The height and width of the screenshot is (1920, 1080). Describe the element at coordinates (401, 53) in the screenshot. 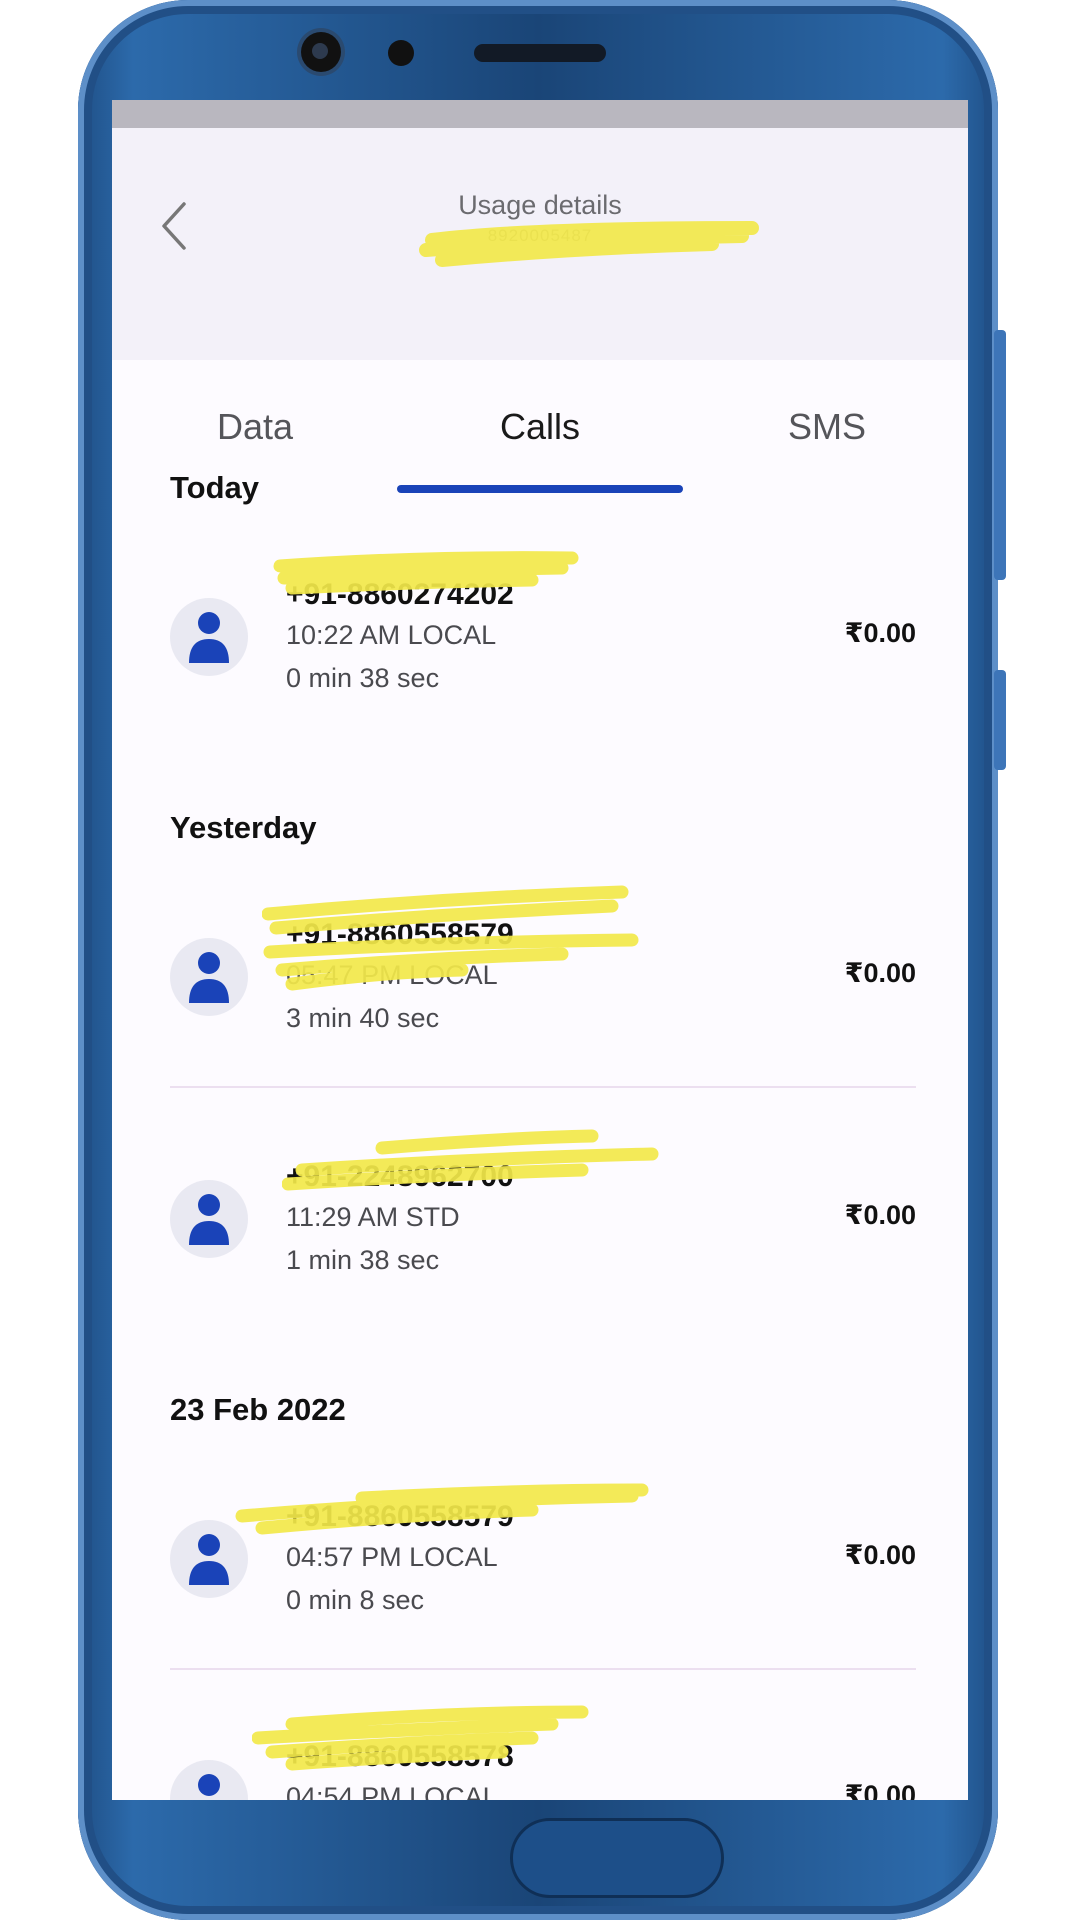

I see `proximity-sensor` at that location.